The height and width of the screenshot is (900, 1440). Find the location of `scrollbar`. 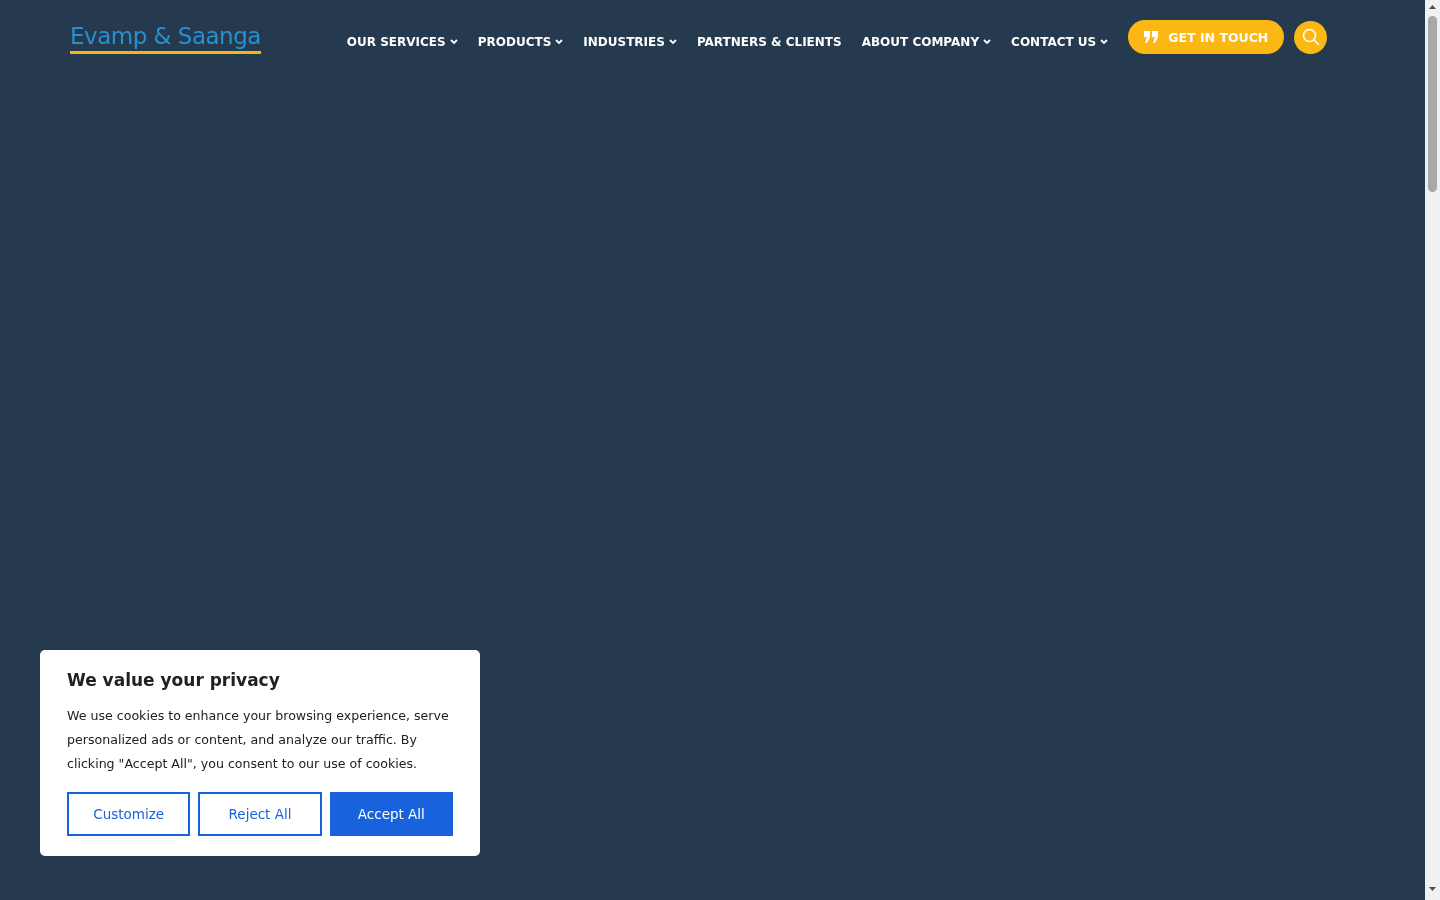

scrollbar is located at coordinates (1432, 450).